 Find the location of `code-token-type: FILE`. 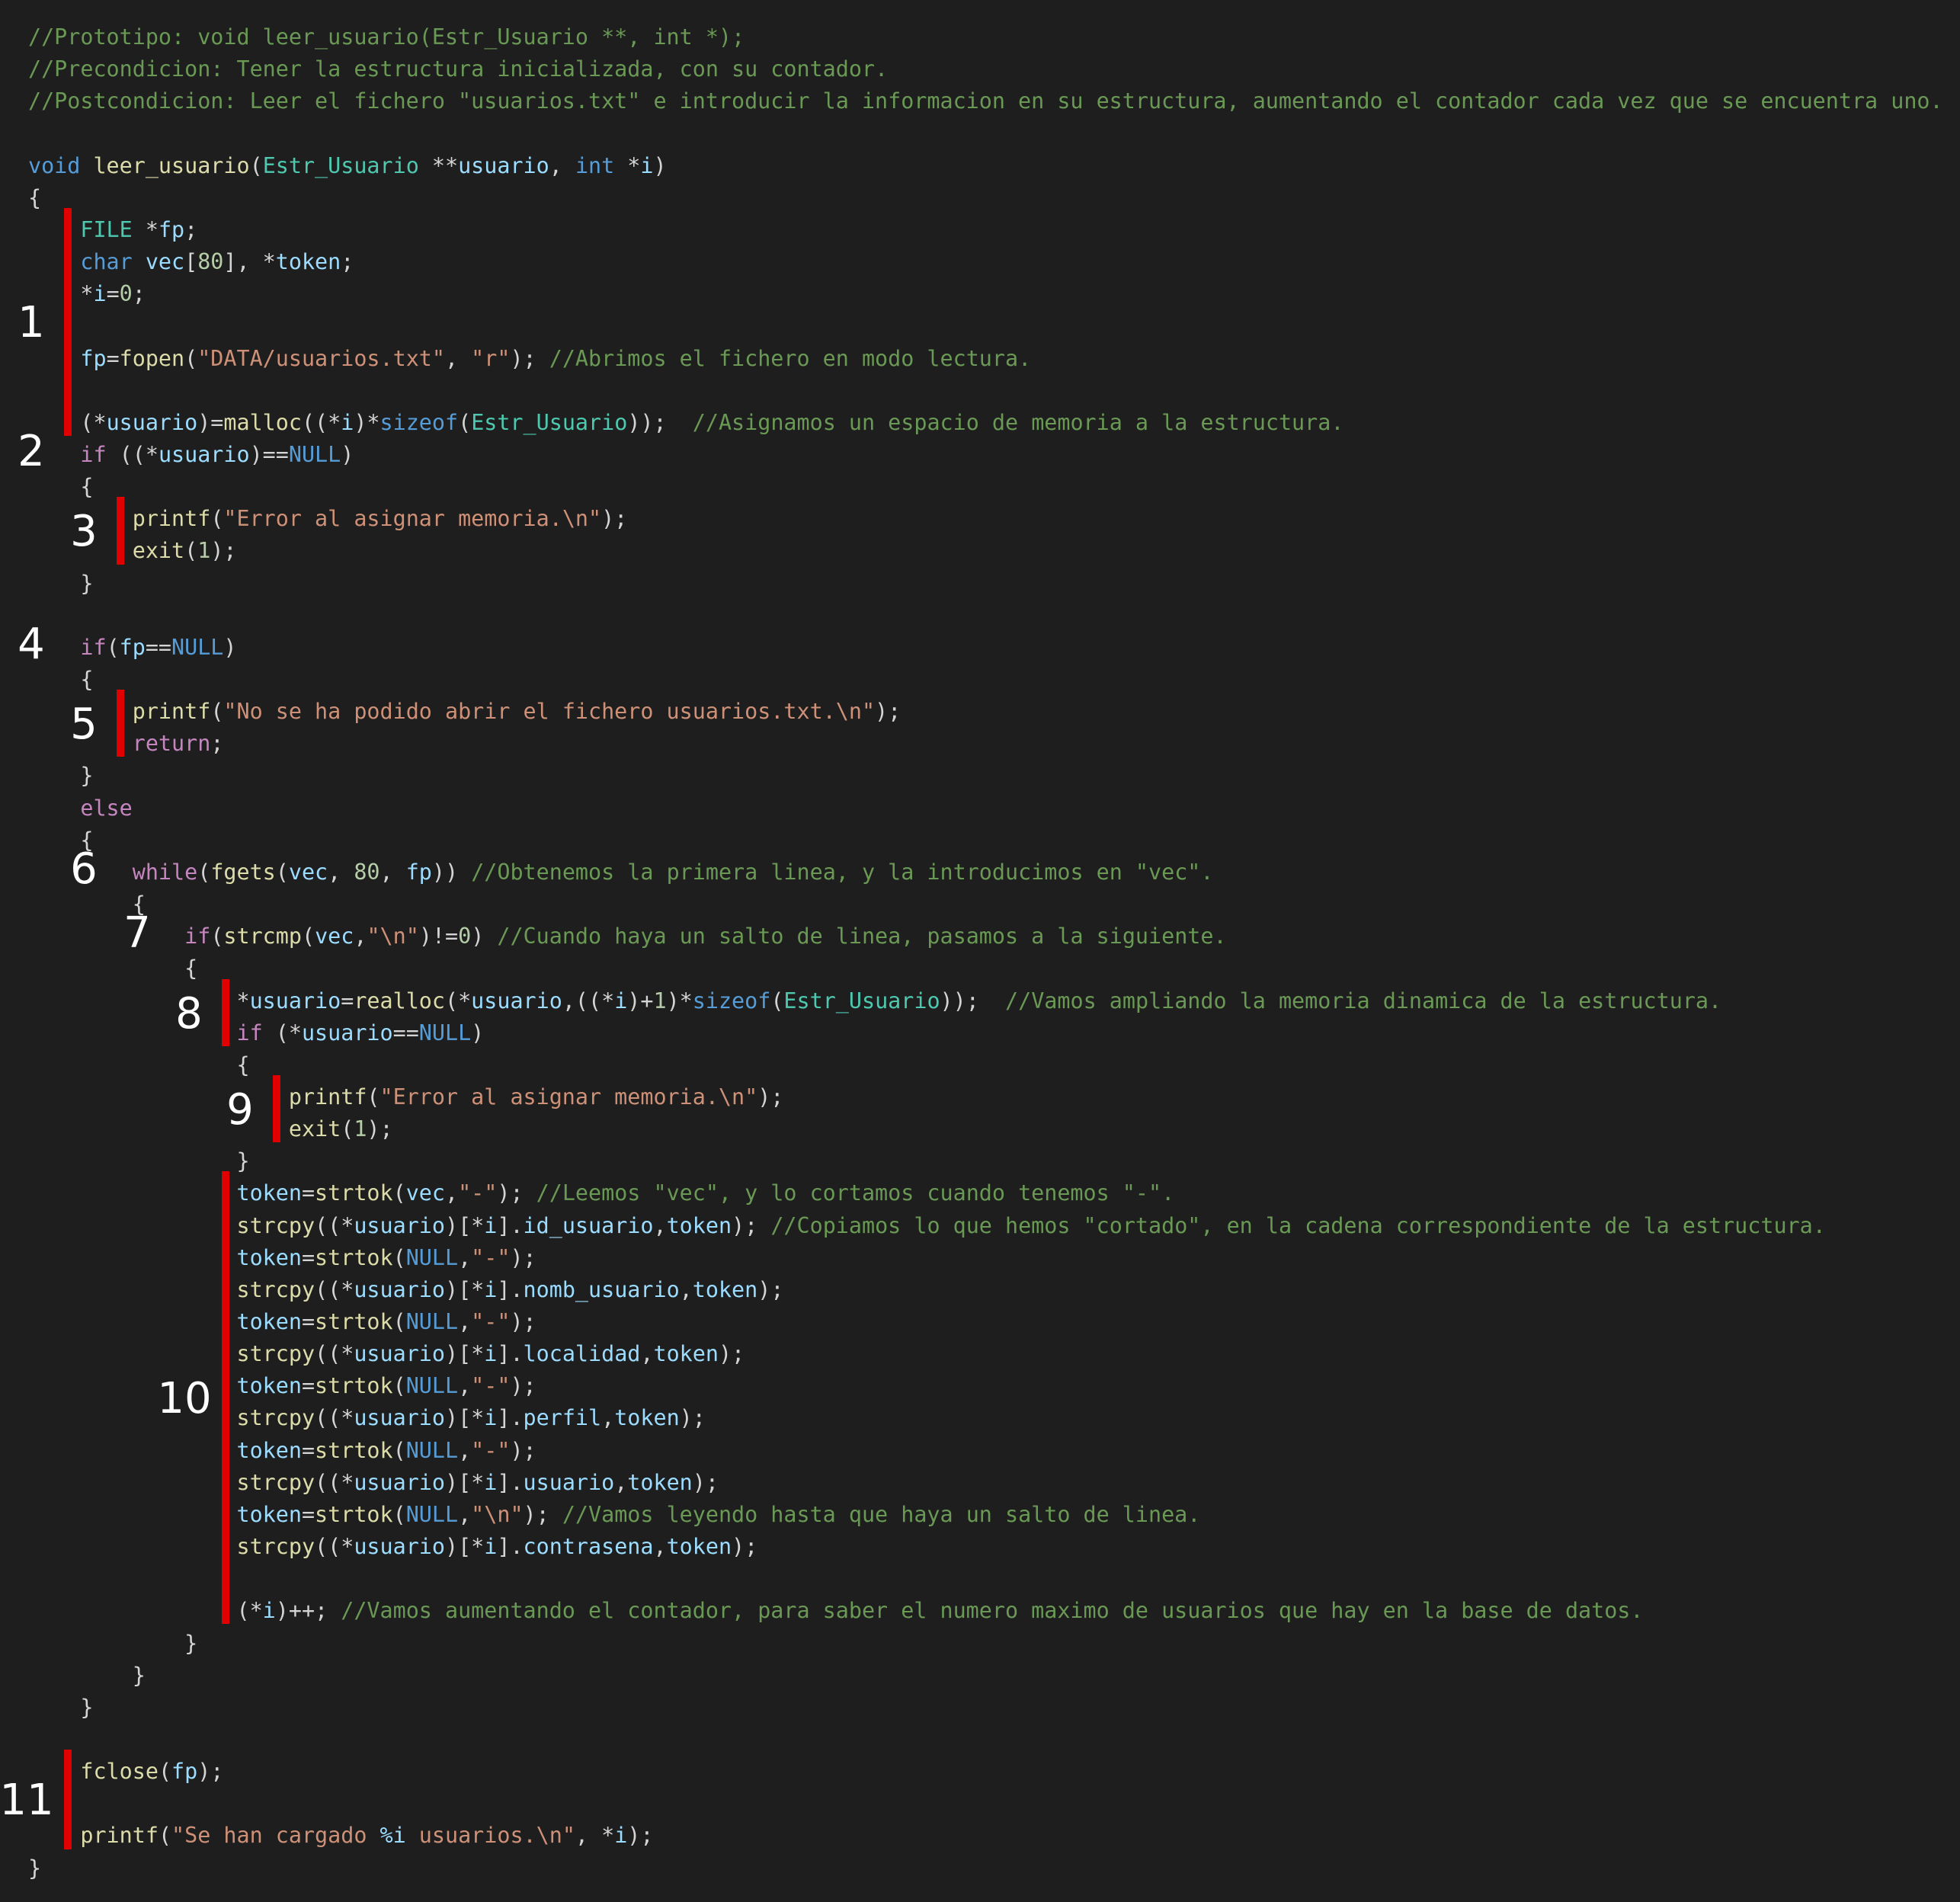

code-token-type: FILE is located at coordinates (106, 229).